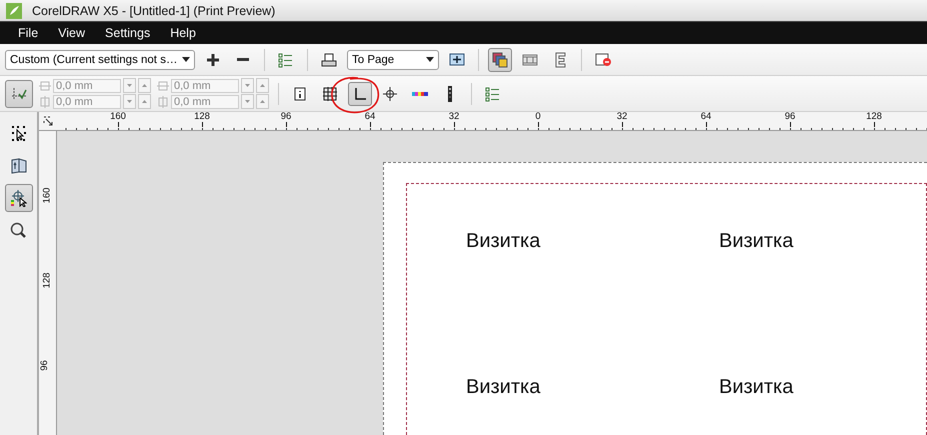 Image resolution: width=927 pixels, height=435 pixels. Describe the element at coordinates (154, 11) in the screenshot. I see `window-title: CorelDRAW X5 - [Untitled-1] (Print Preview)` at that location.